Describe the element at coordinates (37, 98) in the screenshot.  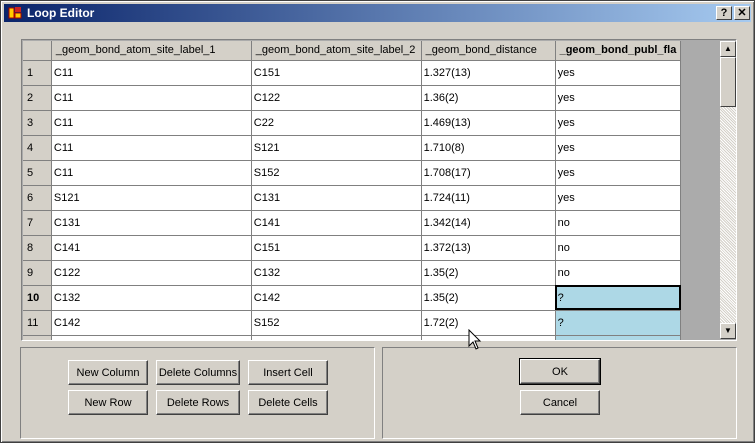
I see `row-header: 2` at that location.